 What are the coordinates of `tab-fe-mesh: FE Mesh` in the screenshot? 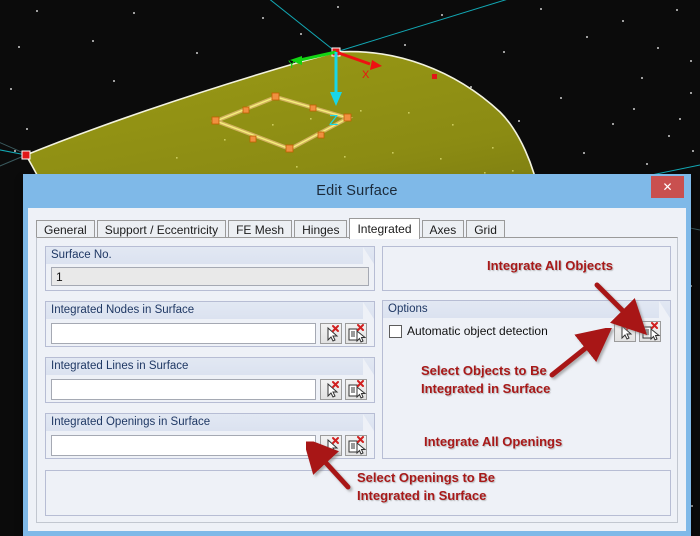 It's located at (260, 229).